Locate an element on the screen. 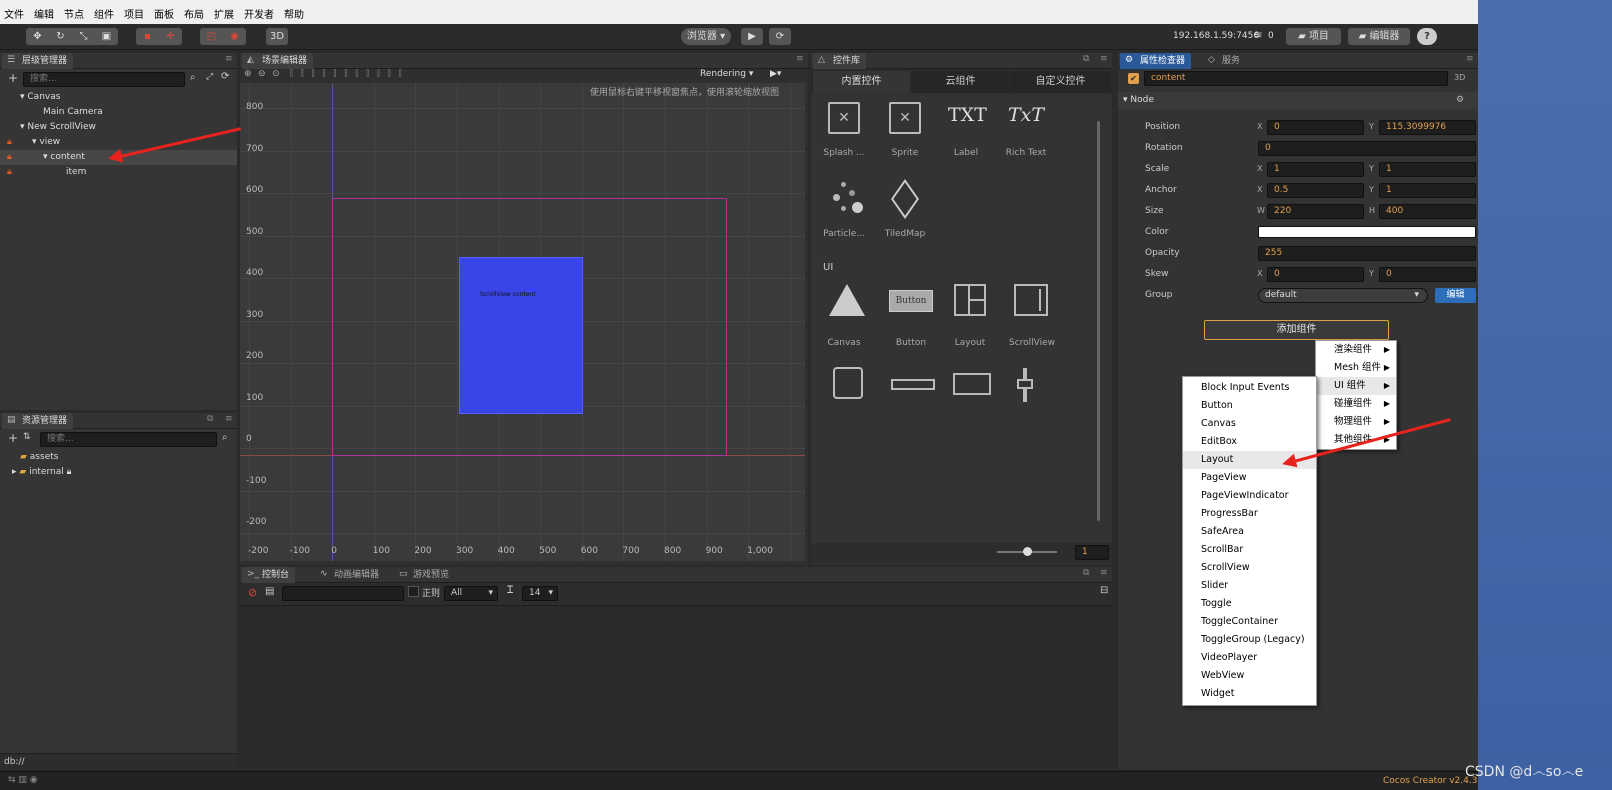 This screenshot has width=1612, height=790. align-tools-icon: ⫿⫿⫿⫿⫿⫿⫿⫿⫿⫿⫿ is located at coordinates (350, 74).